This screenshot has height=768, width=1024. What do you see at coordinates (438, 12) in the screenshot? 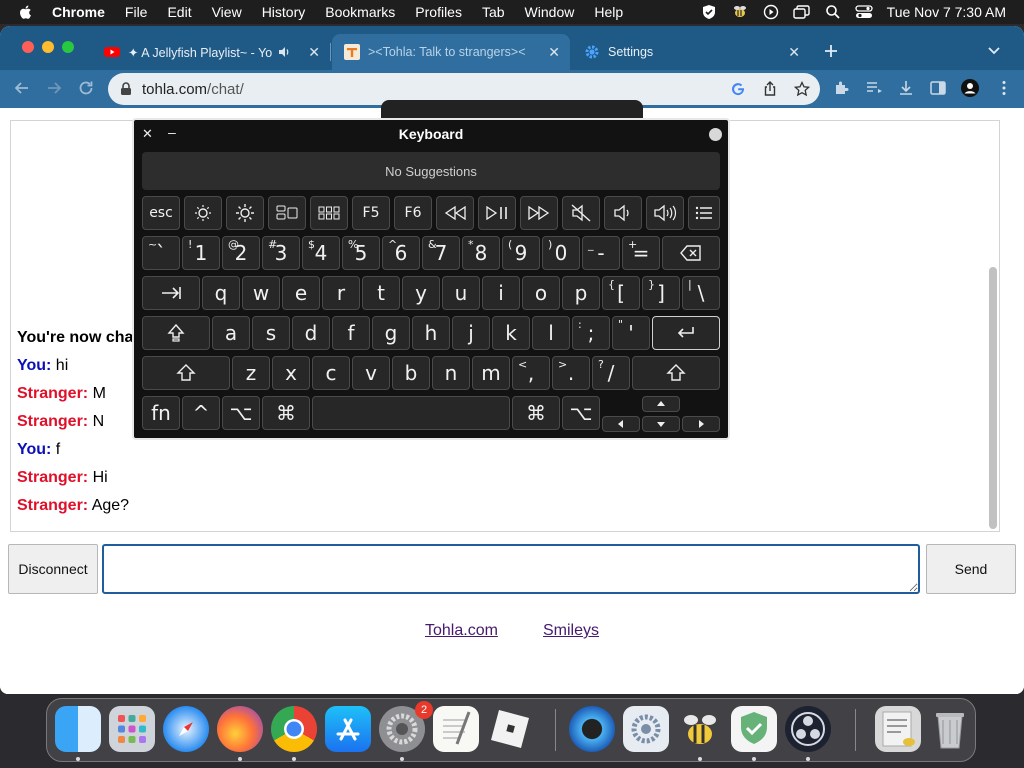
I see `menu-profiles: Profiles` at bounding box center [438, 12].